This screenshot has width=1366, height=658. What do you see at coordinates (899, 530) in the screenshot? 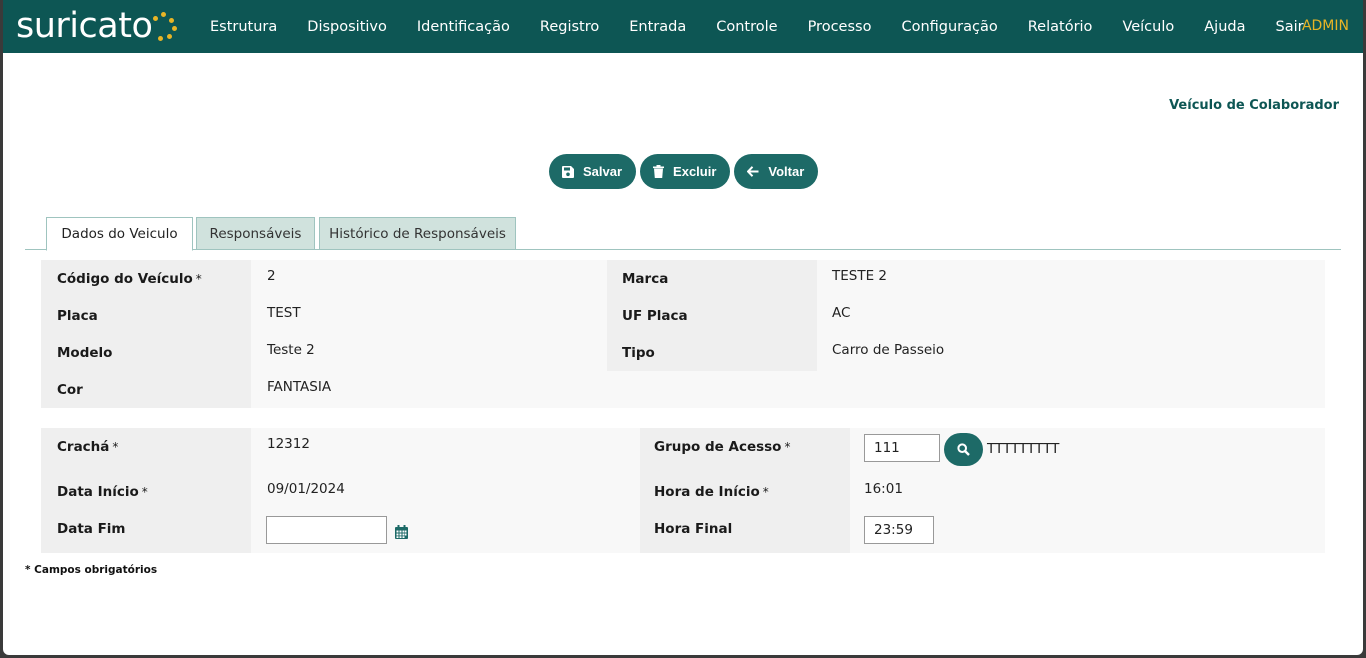
I see `end-time-input: 23:59` at bounding box center [899, 530].